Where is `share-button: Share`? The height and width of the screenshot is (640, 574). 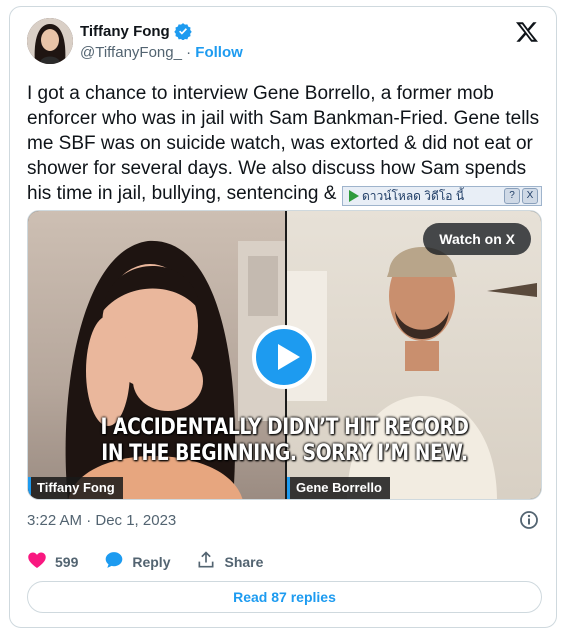
share-button: Share is located at coordinates (229, 561).